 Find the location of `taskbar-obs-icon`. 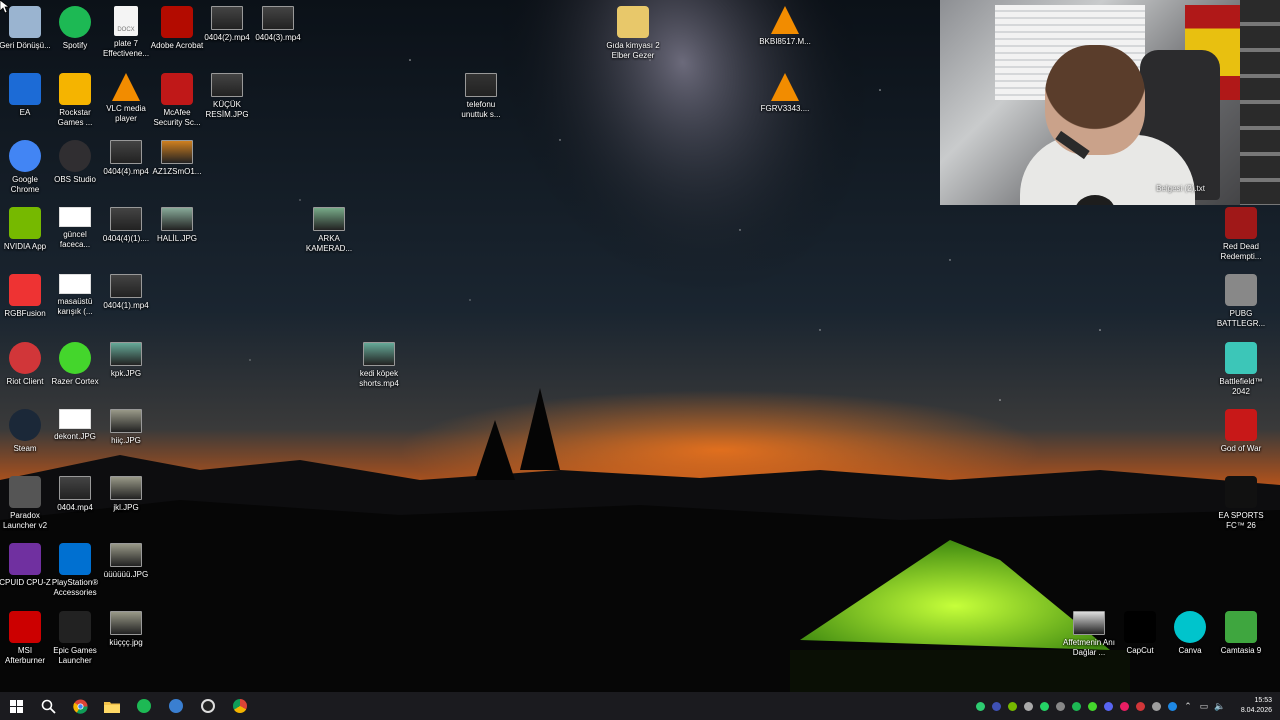

taskbar-obs-icon is located at coordinates (208, 706).